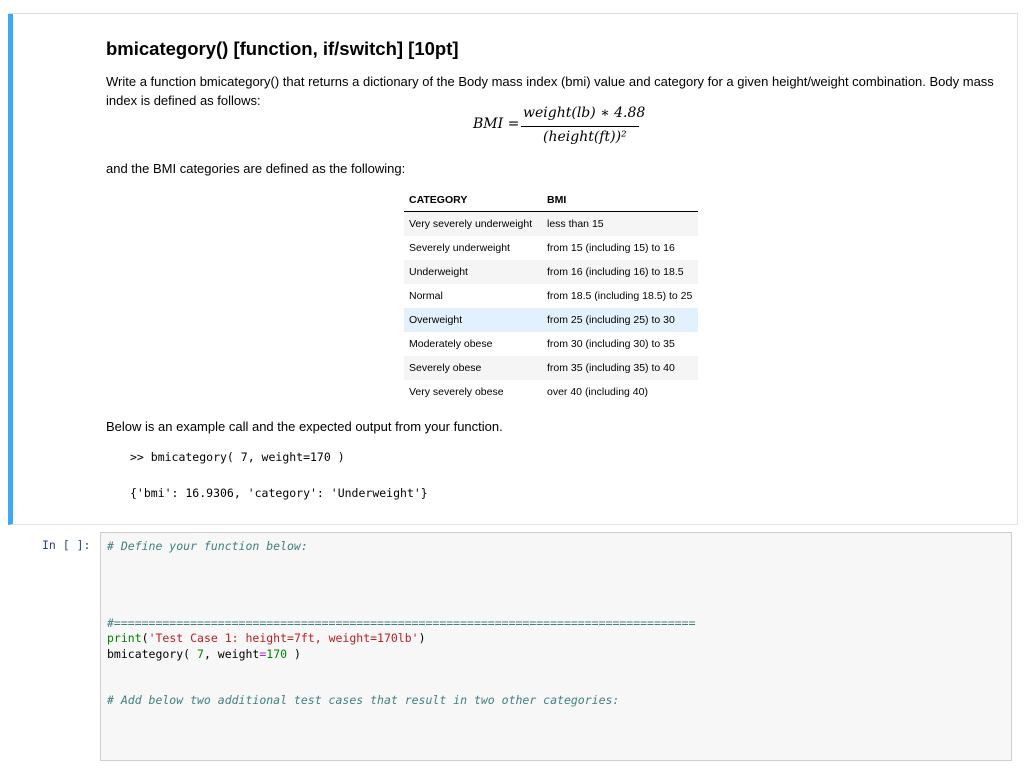 The height and width of the screenshot is (775, 1024). I want to click on example-call: >> bmicategory( 7, weight=170 ), so click(237, 457).